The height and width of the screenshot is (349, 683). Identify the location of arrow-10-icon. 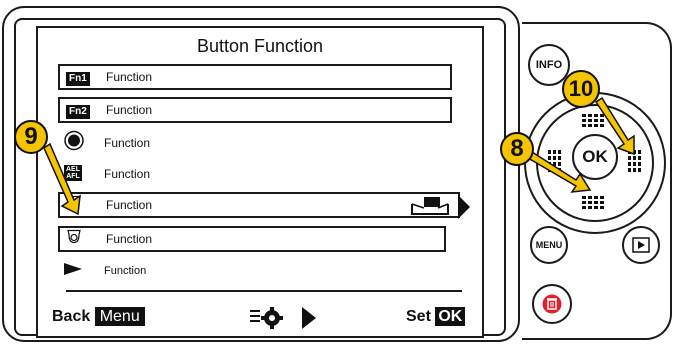
(614, 126).